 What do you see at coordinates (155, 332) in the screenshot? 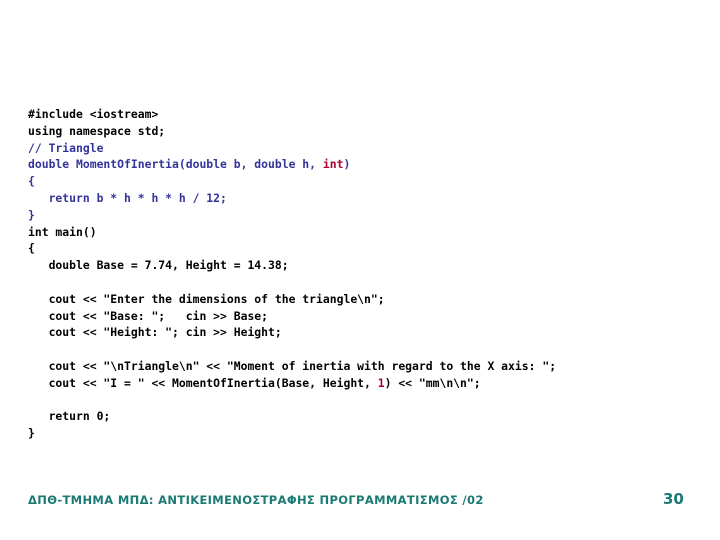
I see `code-token: cout << "Height: "; cin >> Height;` at bounding box center [155, 332].